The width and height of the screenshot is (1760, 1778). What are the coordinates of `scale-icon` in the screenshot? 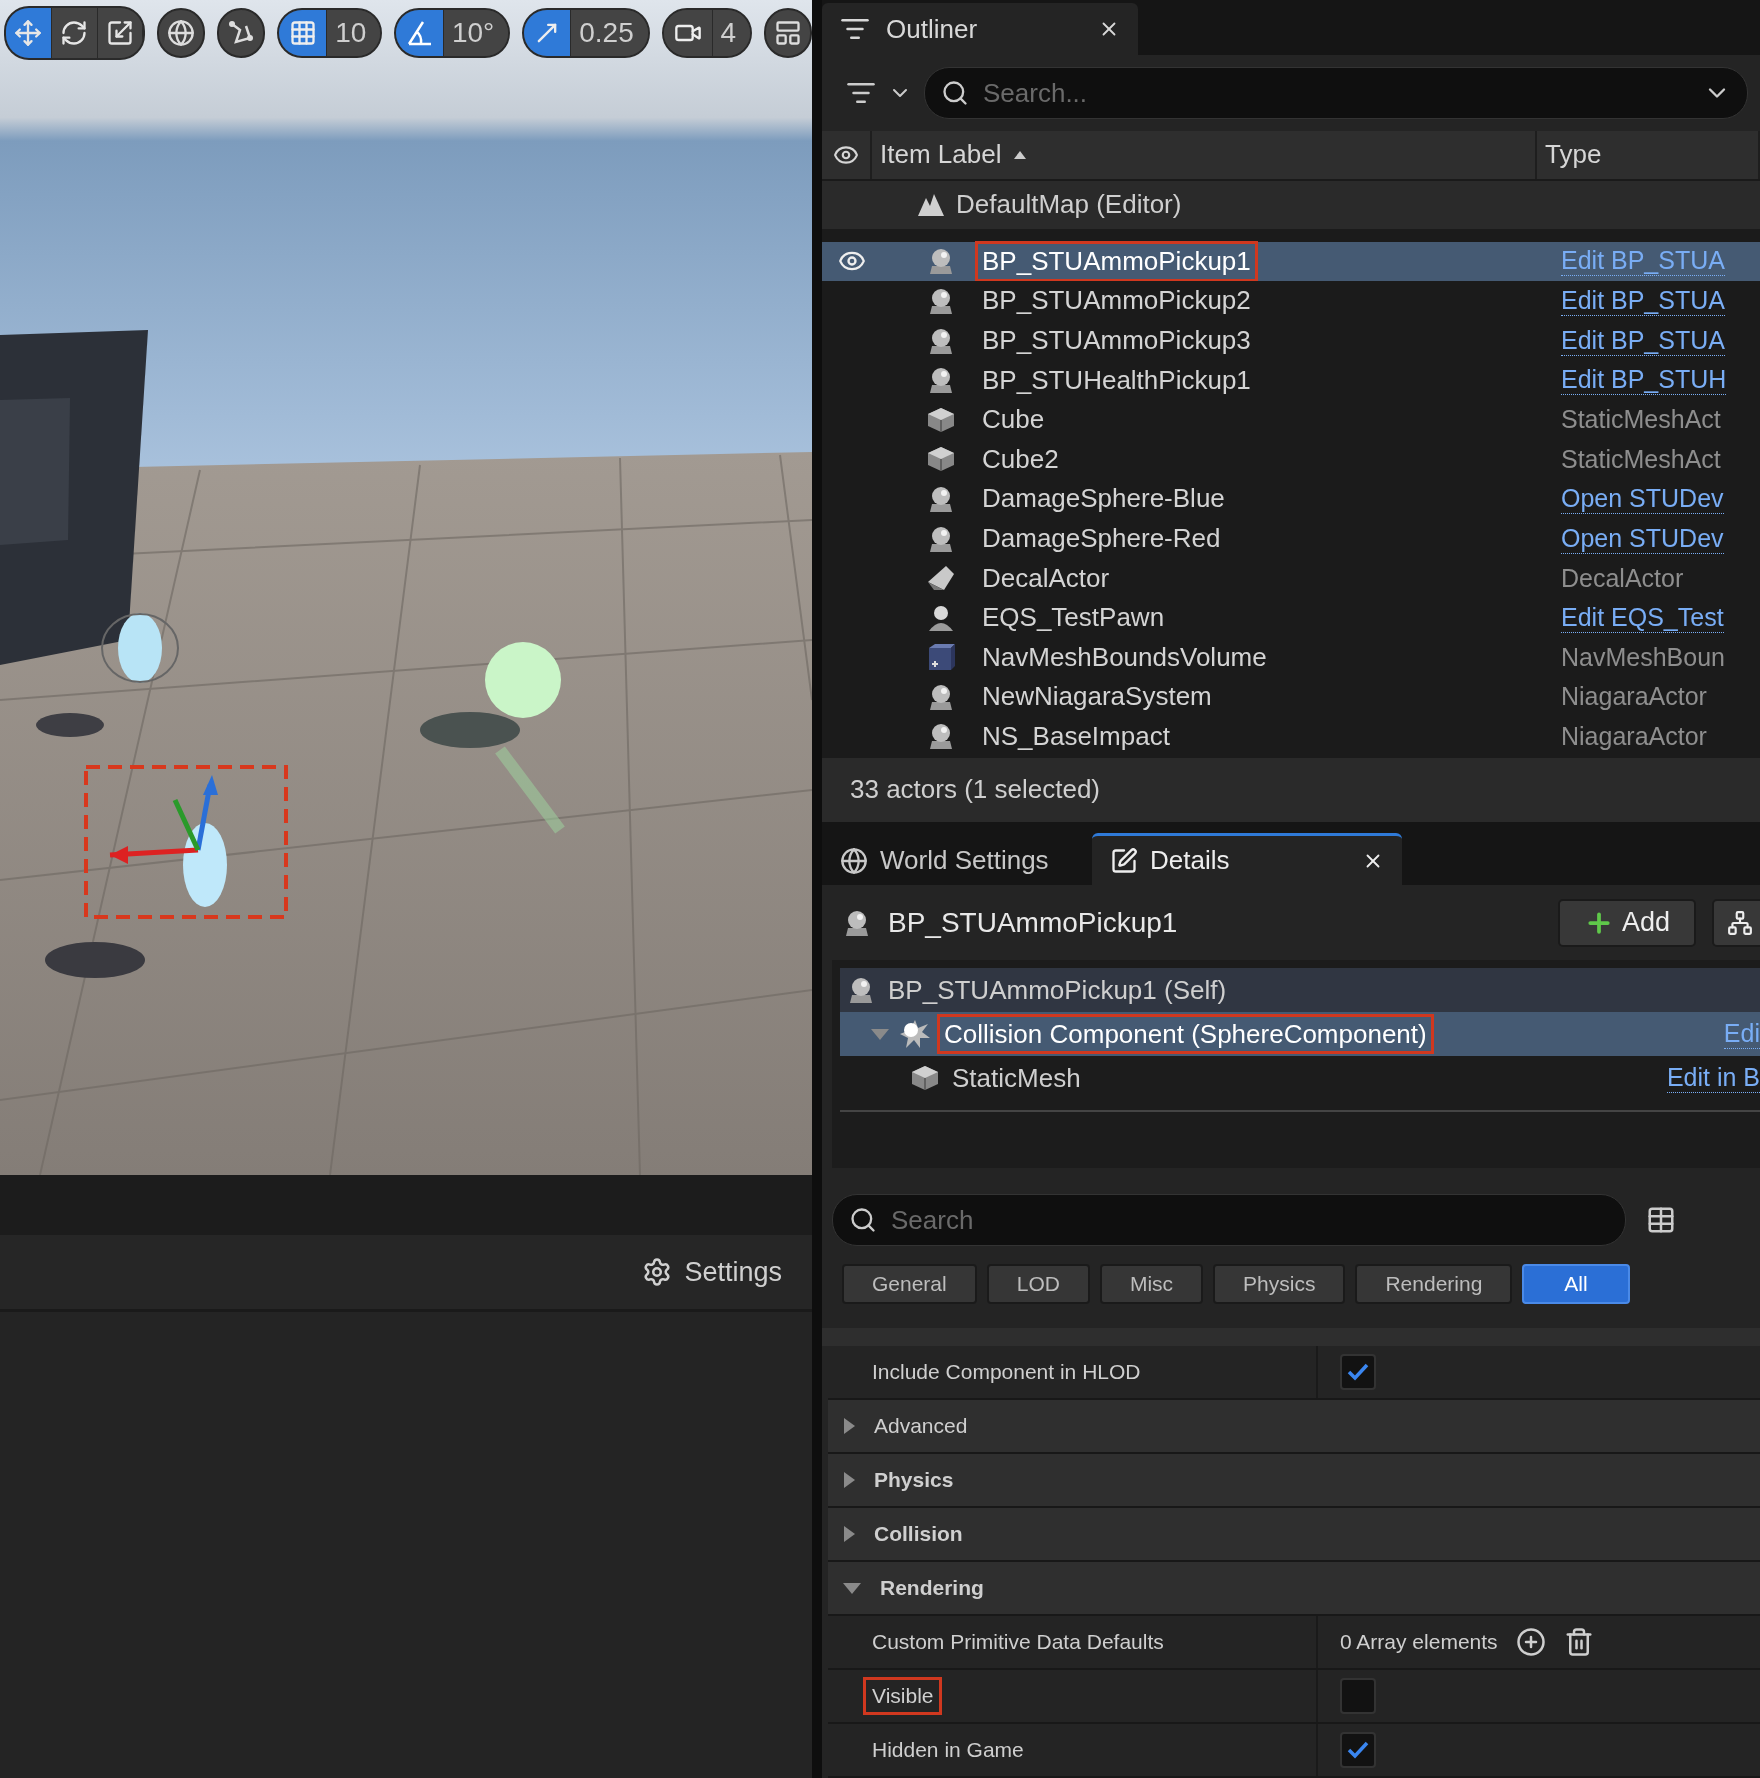 It's located at (119, 33).